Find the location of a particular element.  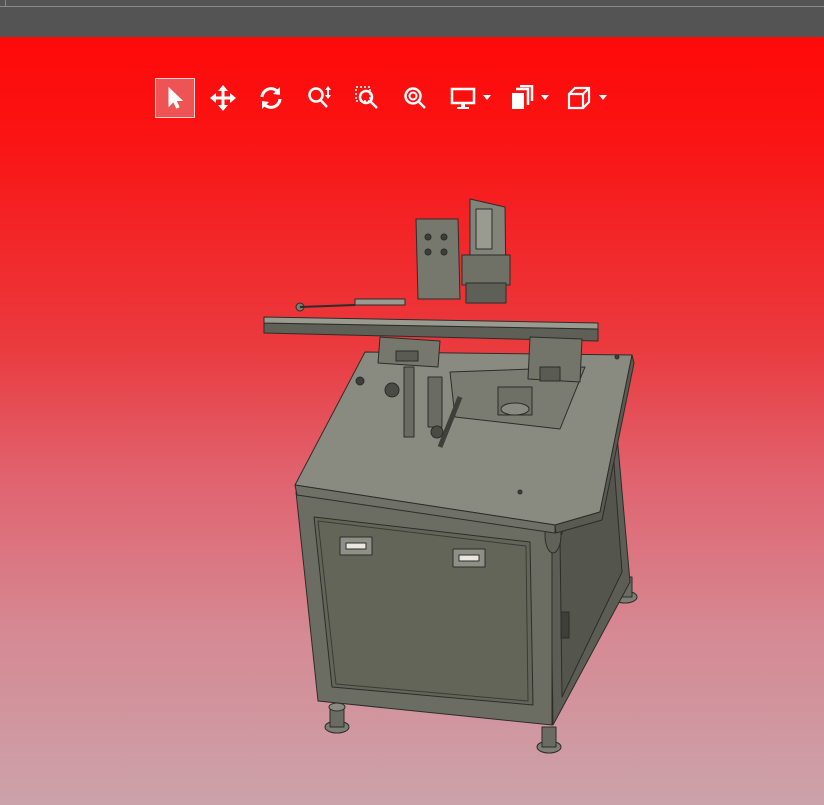

rotate-button is located at coordinates (271, 98).